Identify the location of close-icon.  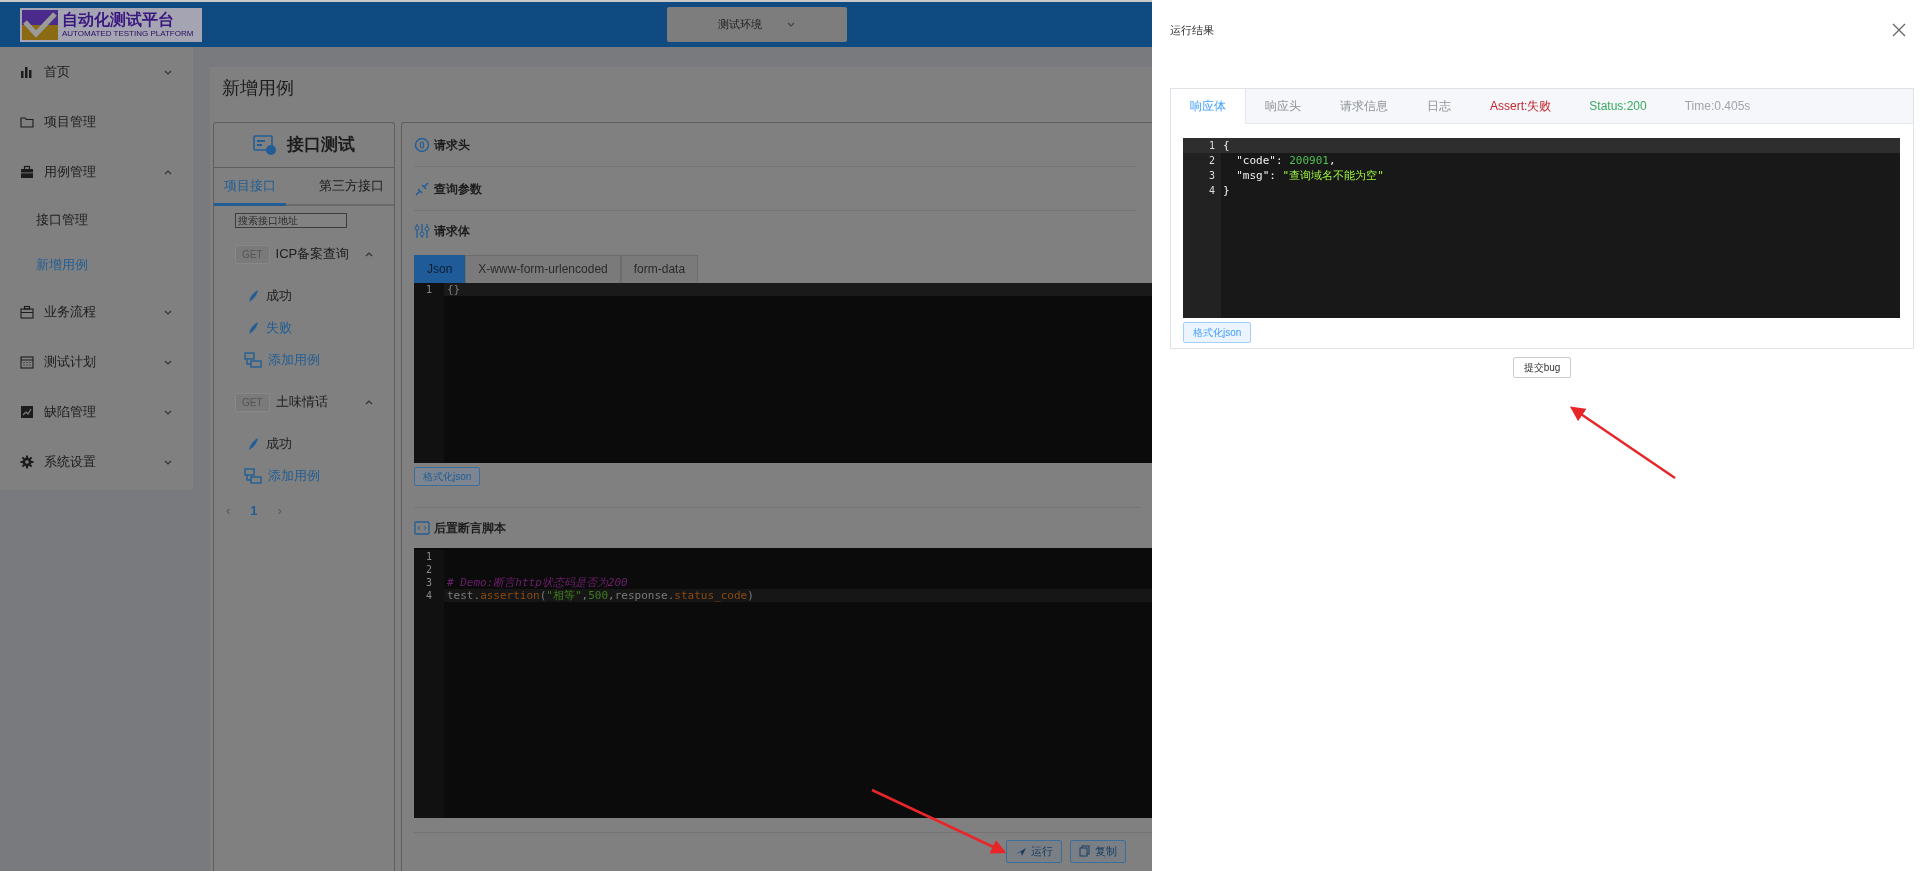
(1899, 30).